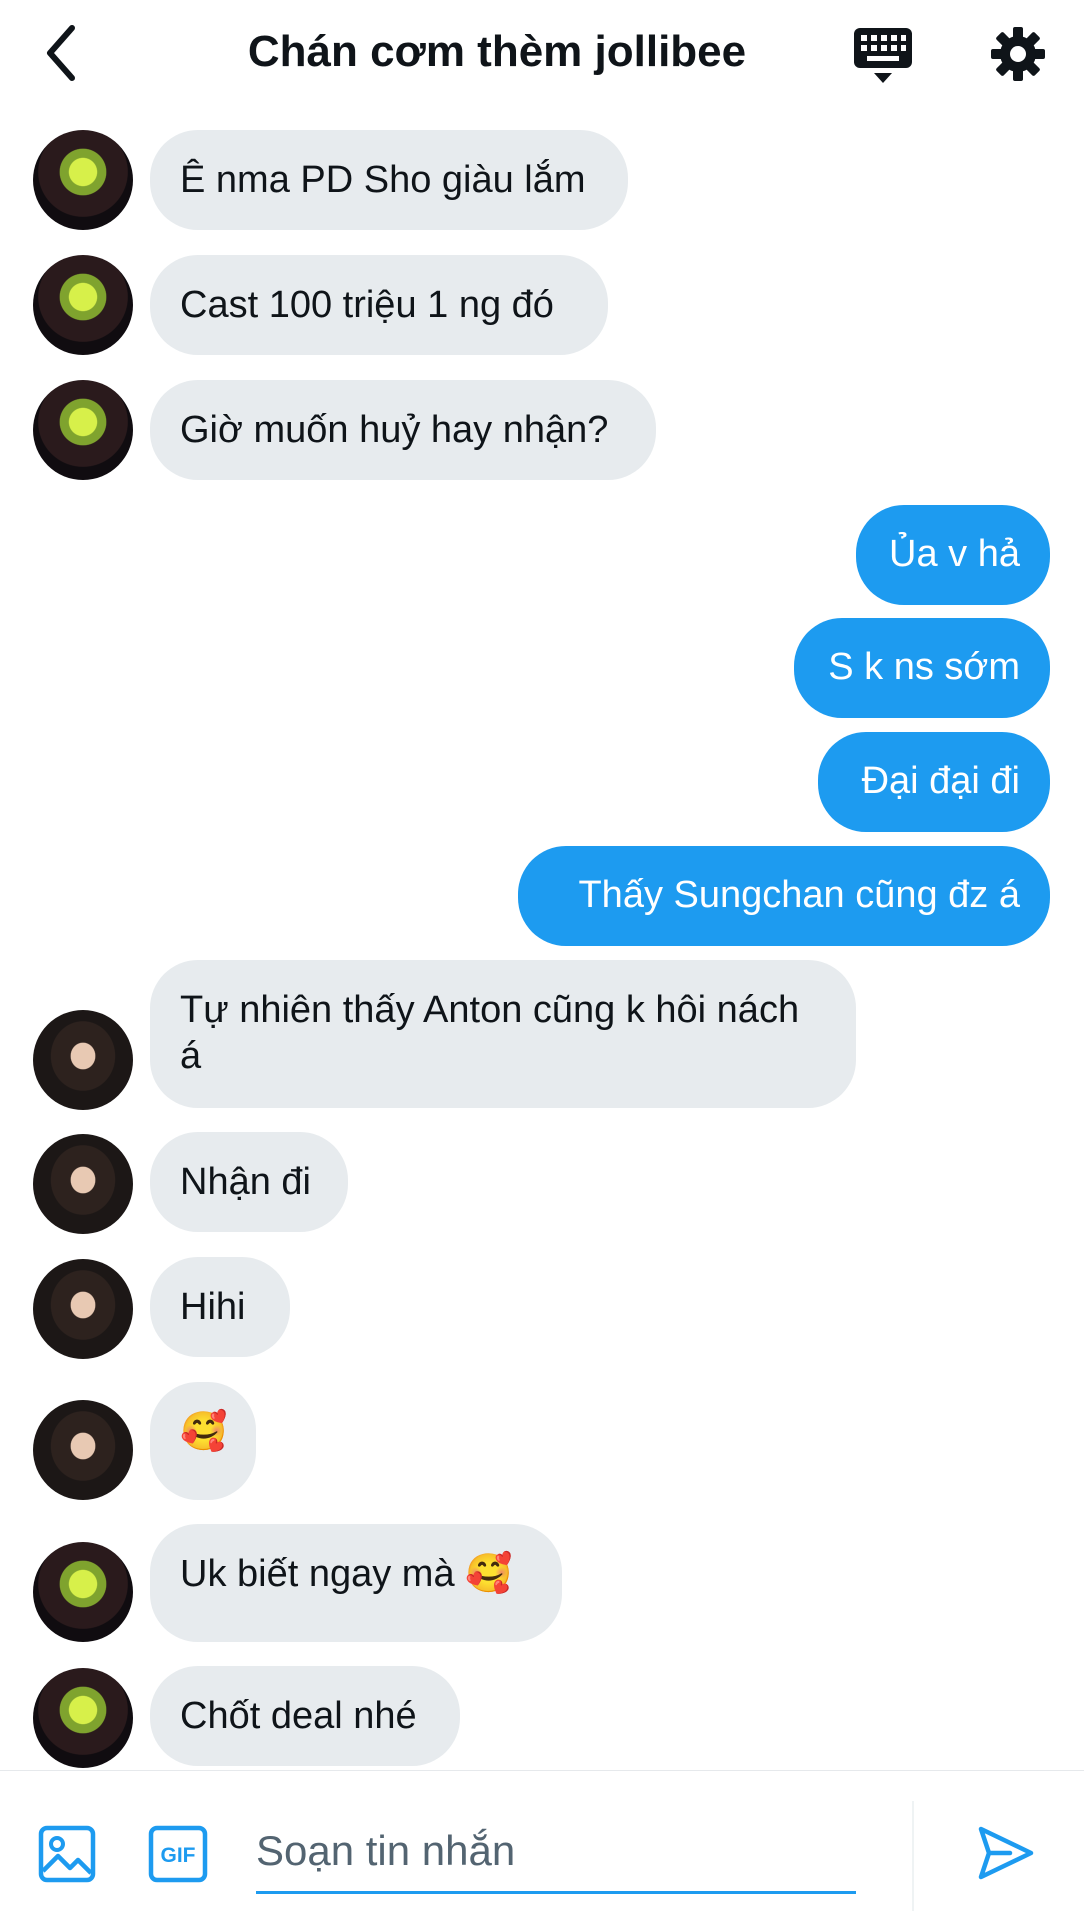  What do you see at coordinates (934, 782) in the screenshot?
I see `message-bubble-outgoing: Đại đại đi` at bounding box center [934, 782].